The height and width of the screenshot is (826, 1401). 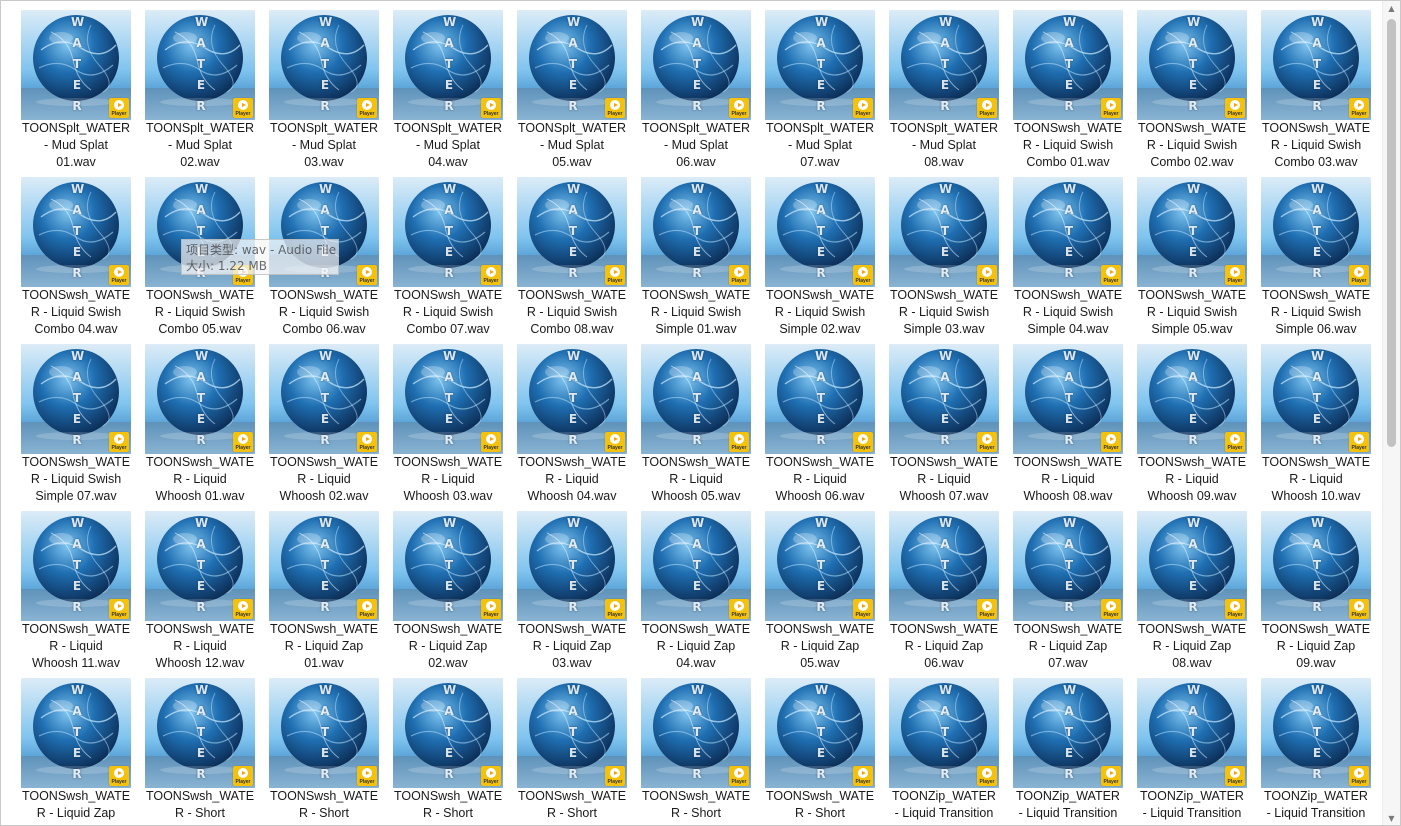 What do you see at coordinates (696, 145) in the screenshot?
I see `file-name: TOONSplt_WATER - Mud Splat 06.wav` at bounding box center [696, 145].